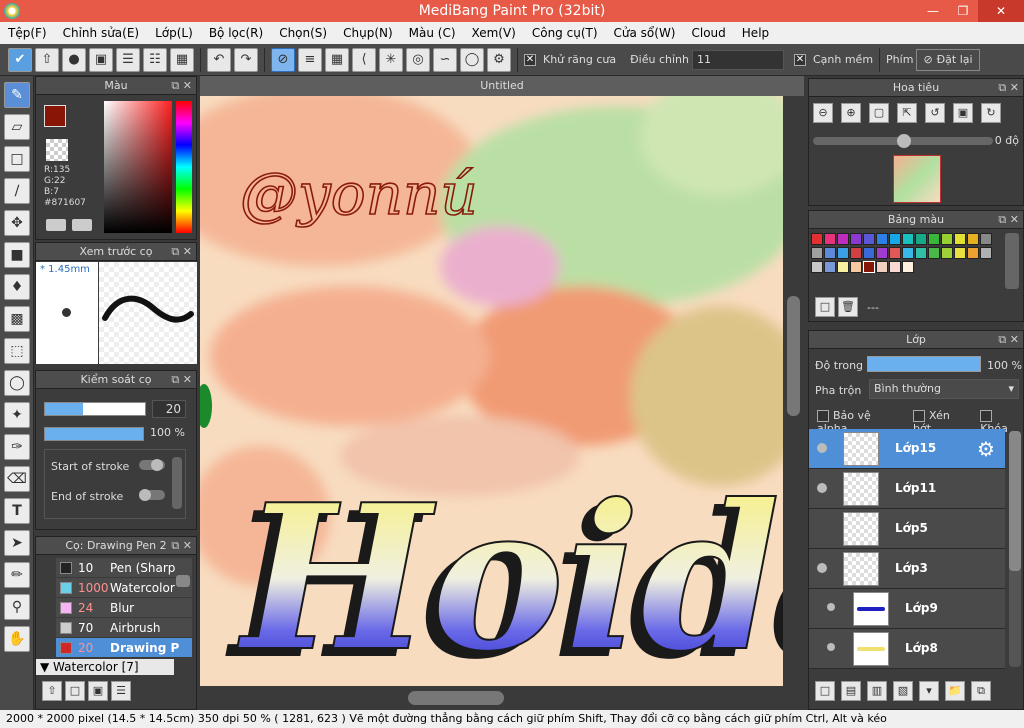 This screenshot has height=728, width=1024. What do you see at coordinates (368, 33) in the screenshot?
I see `menu-capture: Chụp(N)` at bounding box center [368, 33].